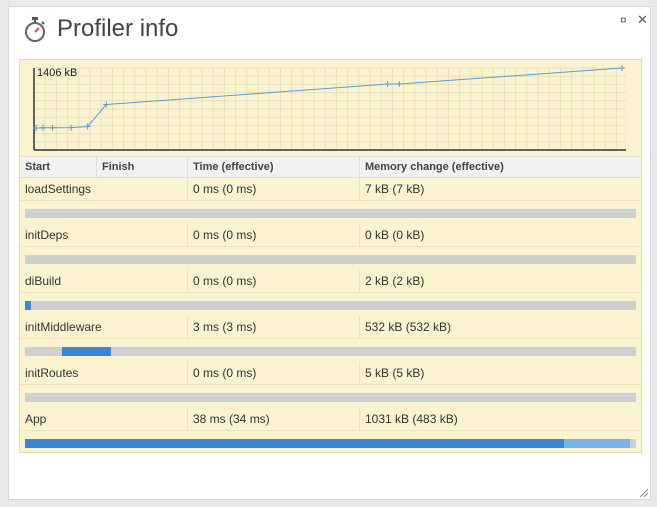  I want to click on step-memory: 532 kB (532 kB), so click(408, 327).